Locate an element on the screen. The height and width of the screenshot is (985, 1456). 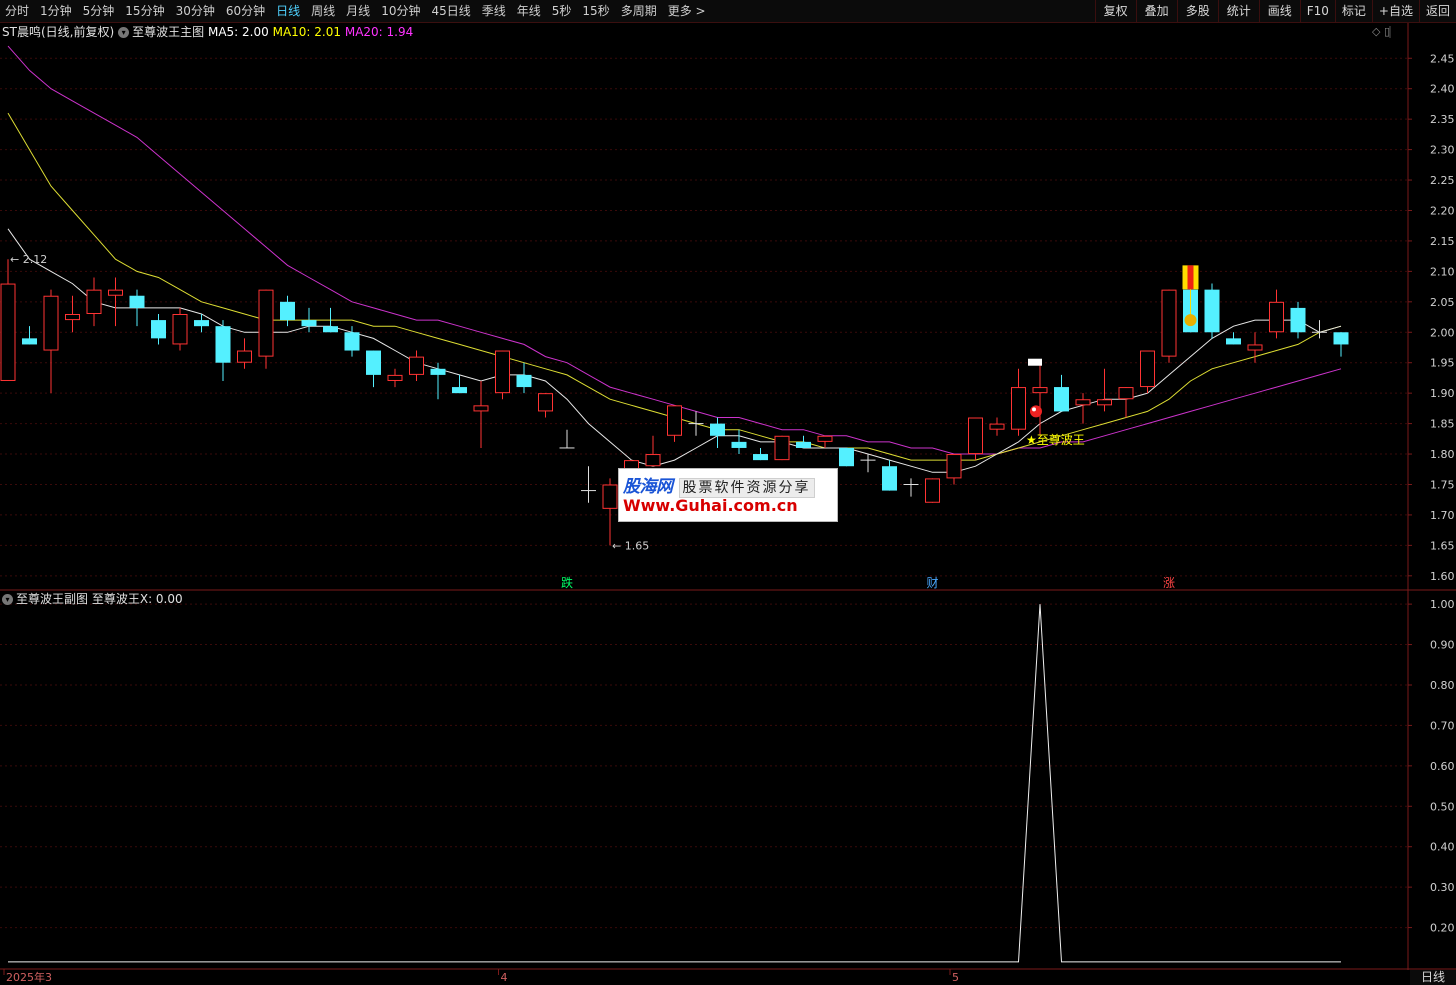
period-tab-0: 分时 is located at coordinates (17, 11).